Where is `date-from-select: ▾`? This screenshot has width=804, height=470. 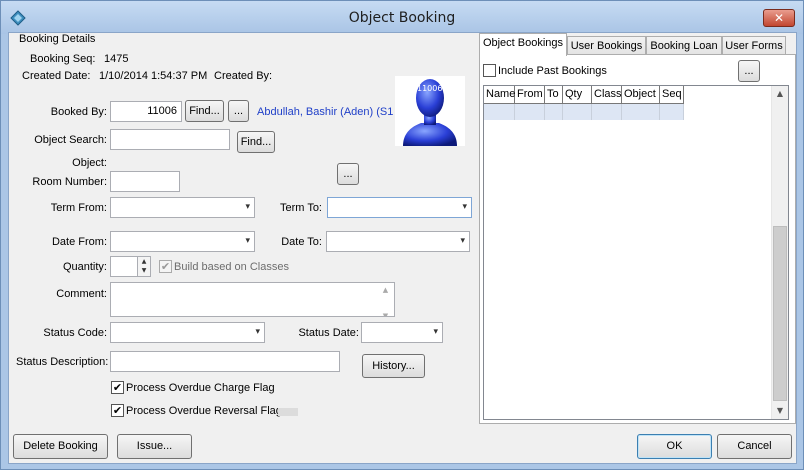 date-from-select: ▾ is located at coordinates (182, 241).